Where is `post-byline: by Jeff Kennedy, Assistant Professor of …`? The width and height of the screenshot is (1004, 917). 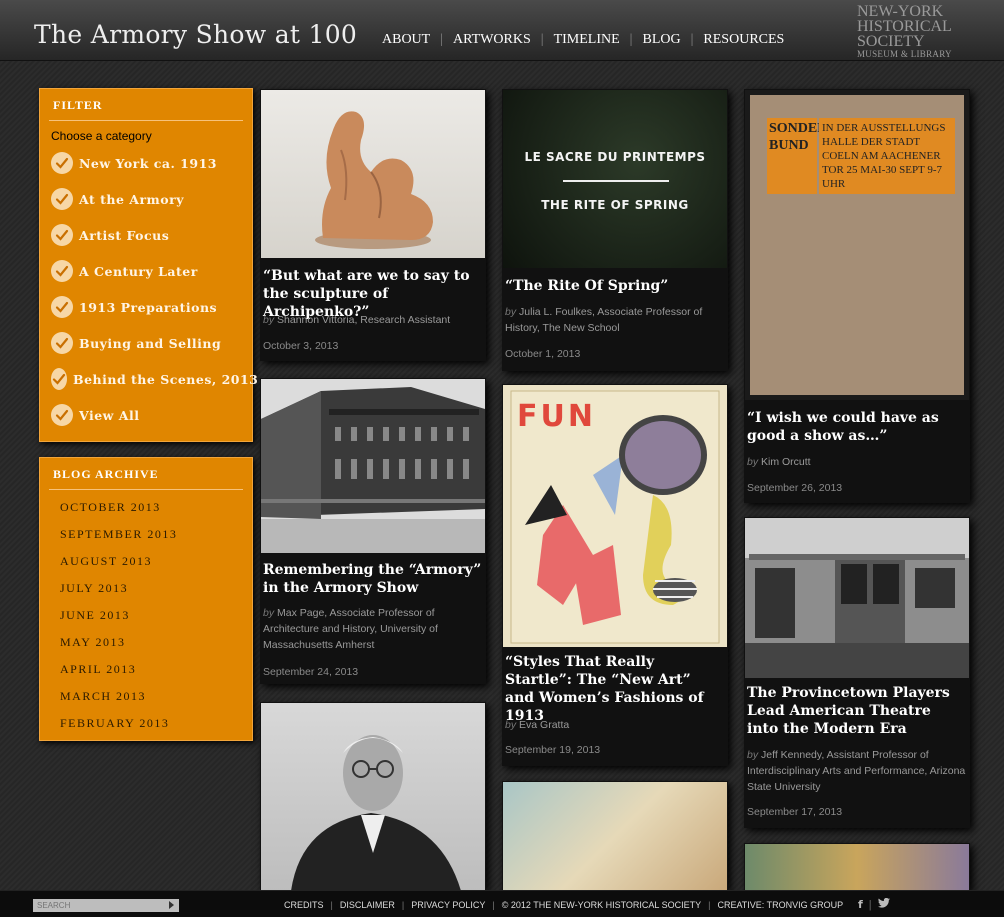
post-byline: by Jeff Kennedy, Assistant Professor of … is located at coordinates (856, 771).